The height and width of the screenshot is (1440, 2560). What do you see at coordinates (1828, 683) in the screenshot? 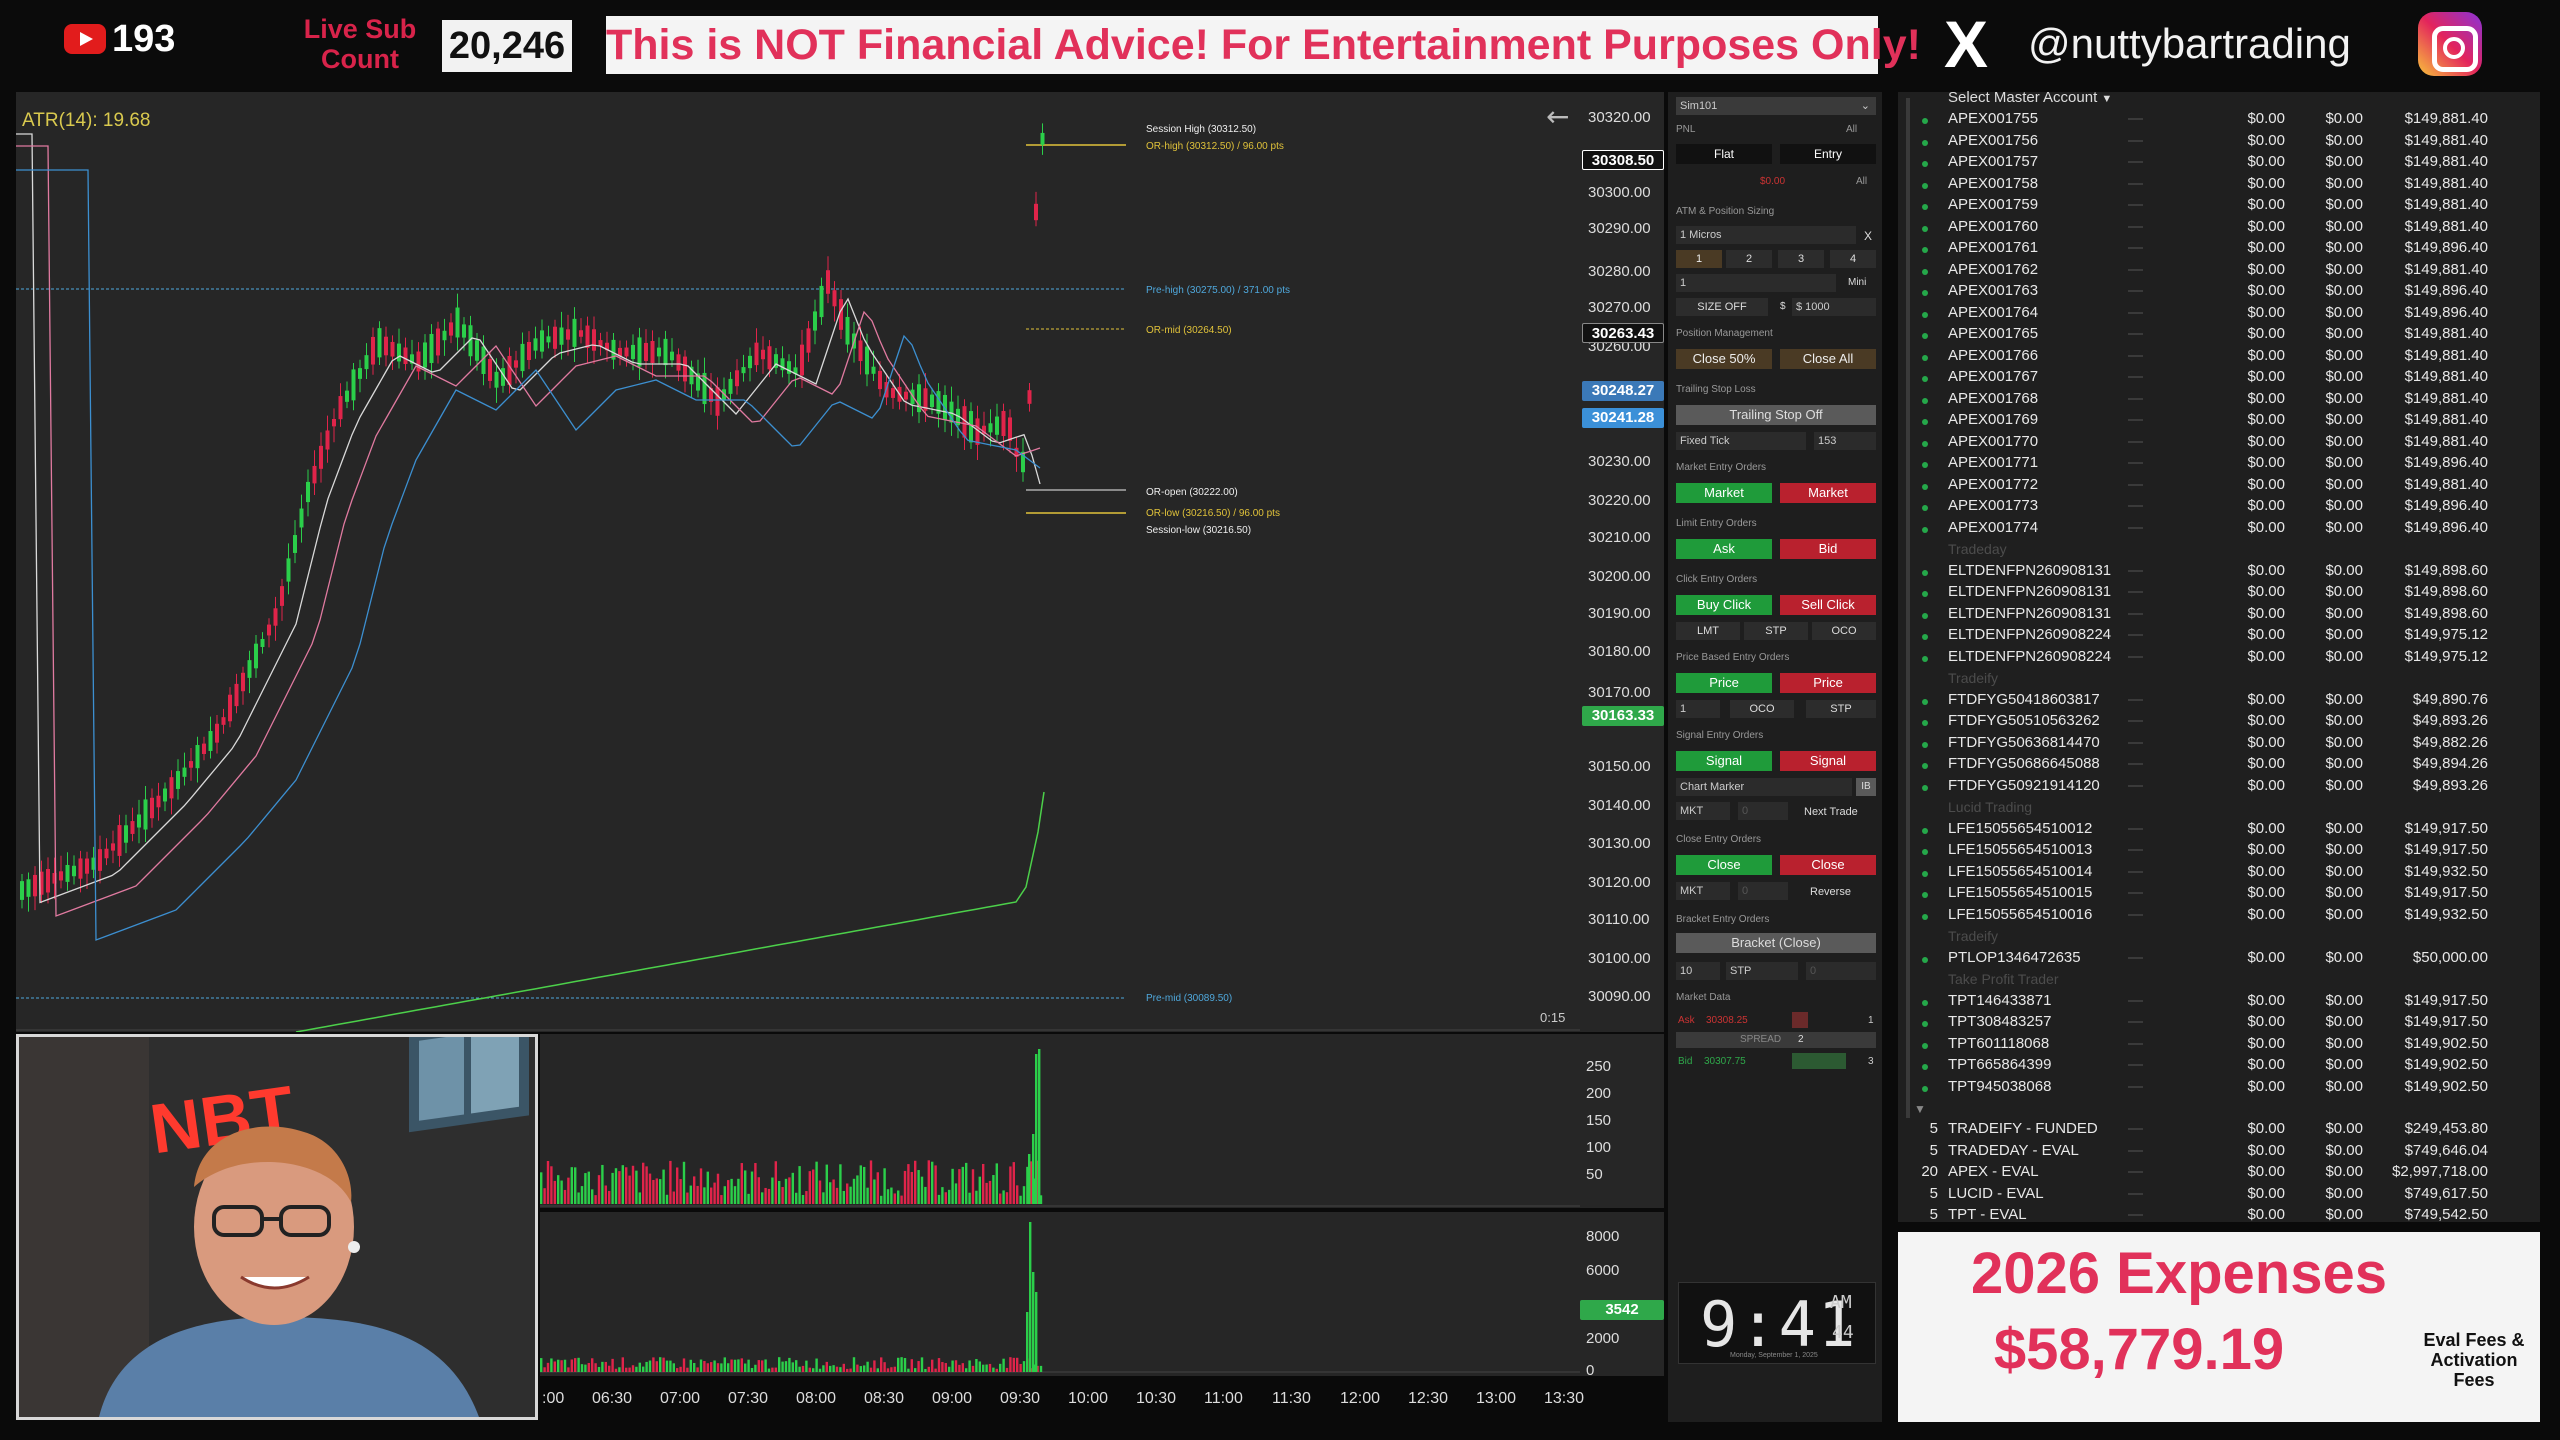
I see `price-sell-button: Price` at bounding box center [1828, 683].